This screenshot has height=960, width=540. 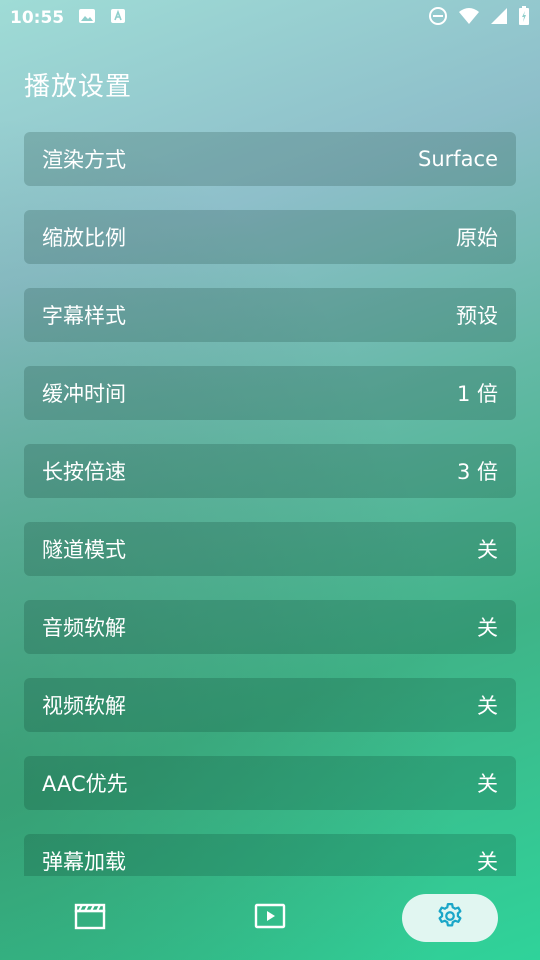 What do you see at coordinates (84, 160) in the screenshot?
I see `setting-label: 渲染方式` at bounding box center [84, 160].